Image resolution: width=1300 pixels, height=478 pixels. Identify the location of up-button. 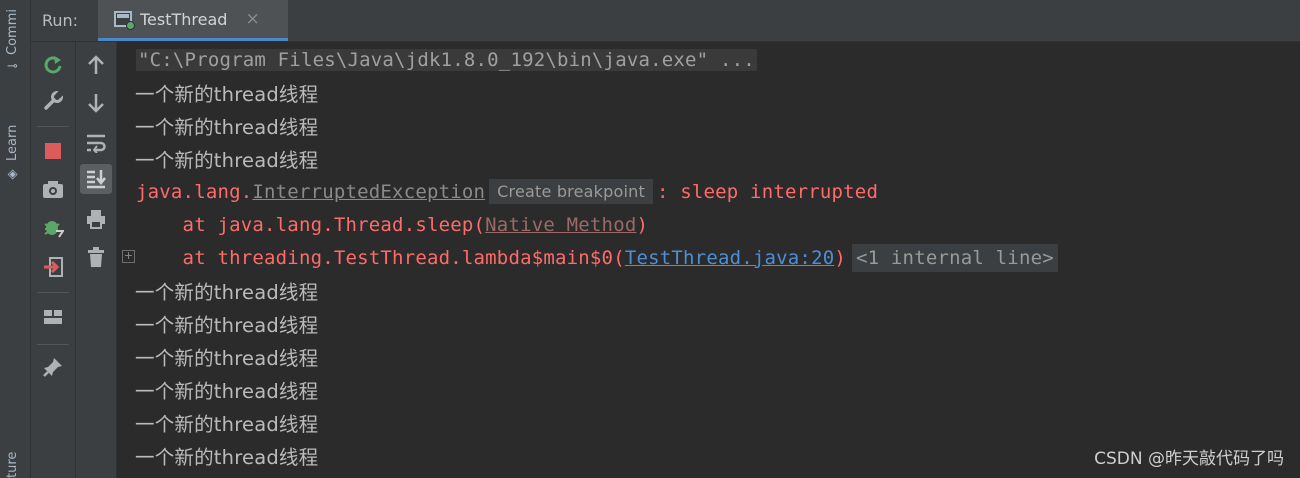
(96, 65).